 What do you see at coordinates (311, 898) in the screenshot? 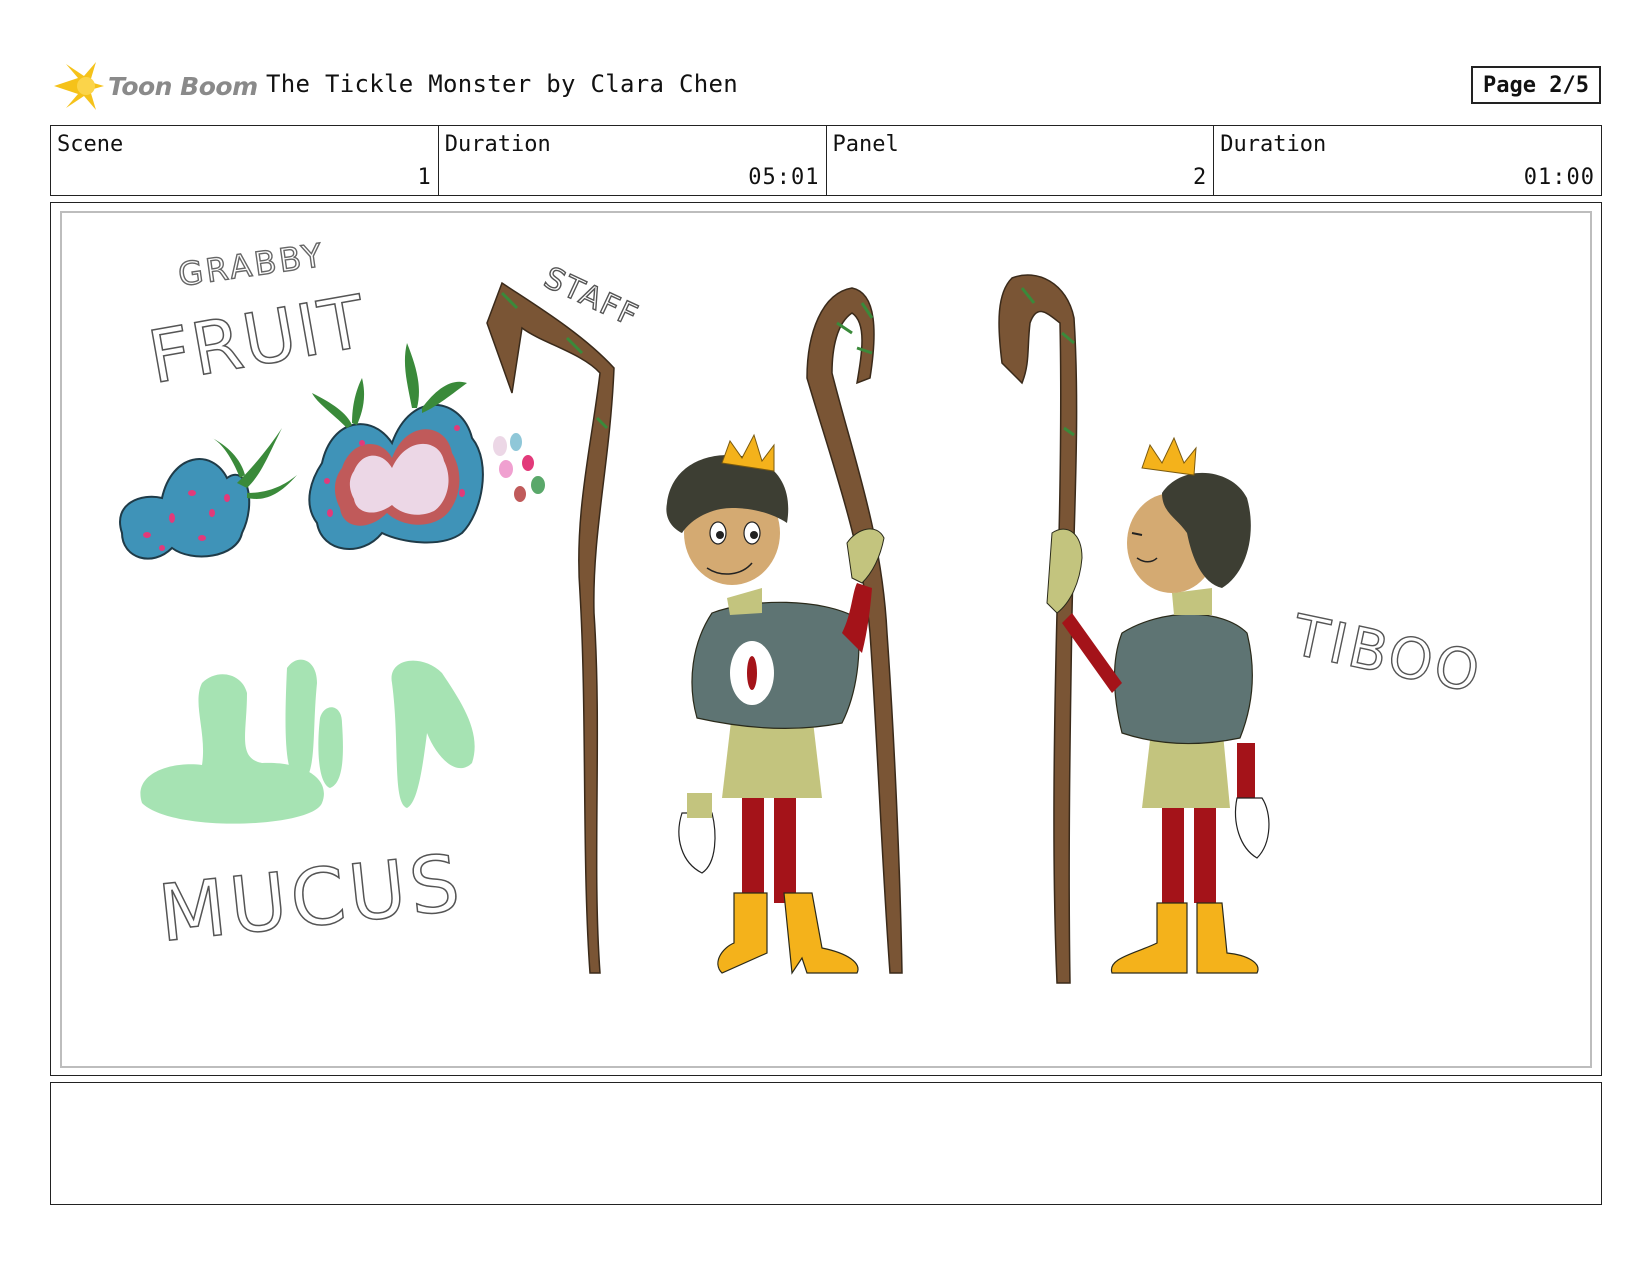
I see `mucus-label: MUCUS` at bounding box center [311, 898].